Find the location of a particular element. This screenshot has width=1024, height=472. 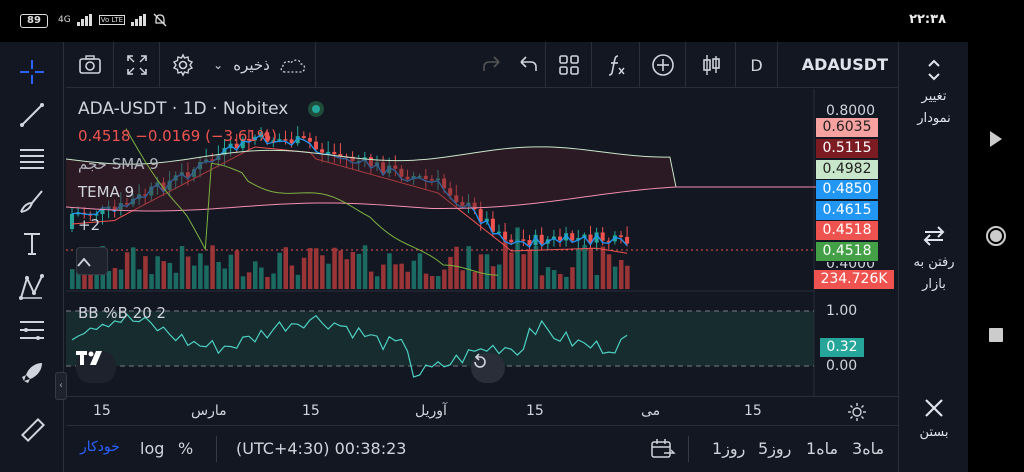

indicator-bb-percent: BB %B 20 2 is located at coordinates (122, 313).